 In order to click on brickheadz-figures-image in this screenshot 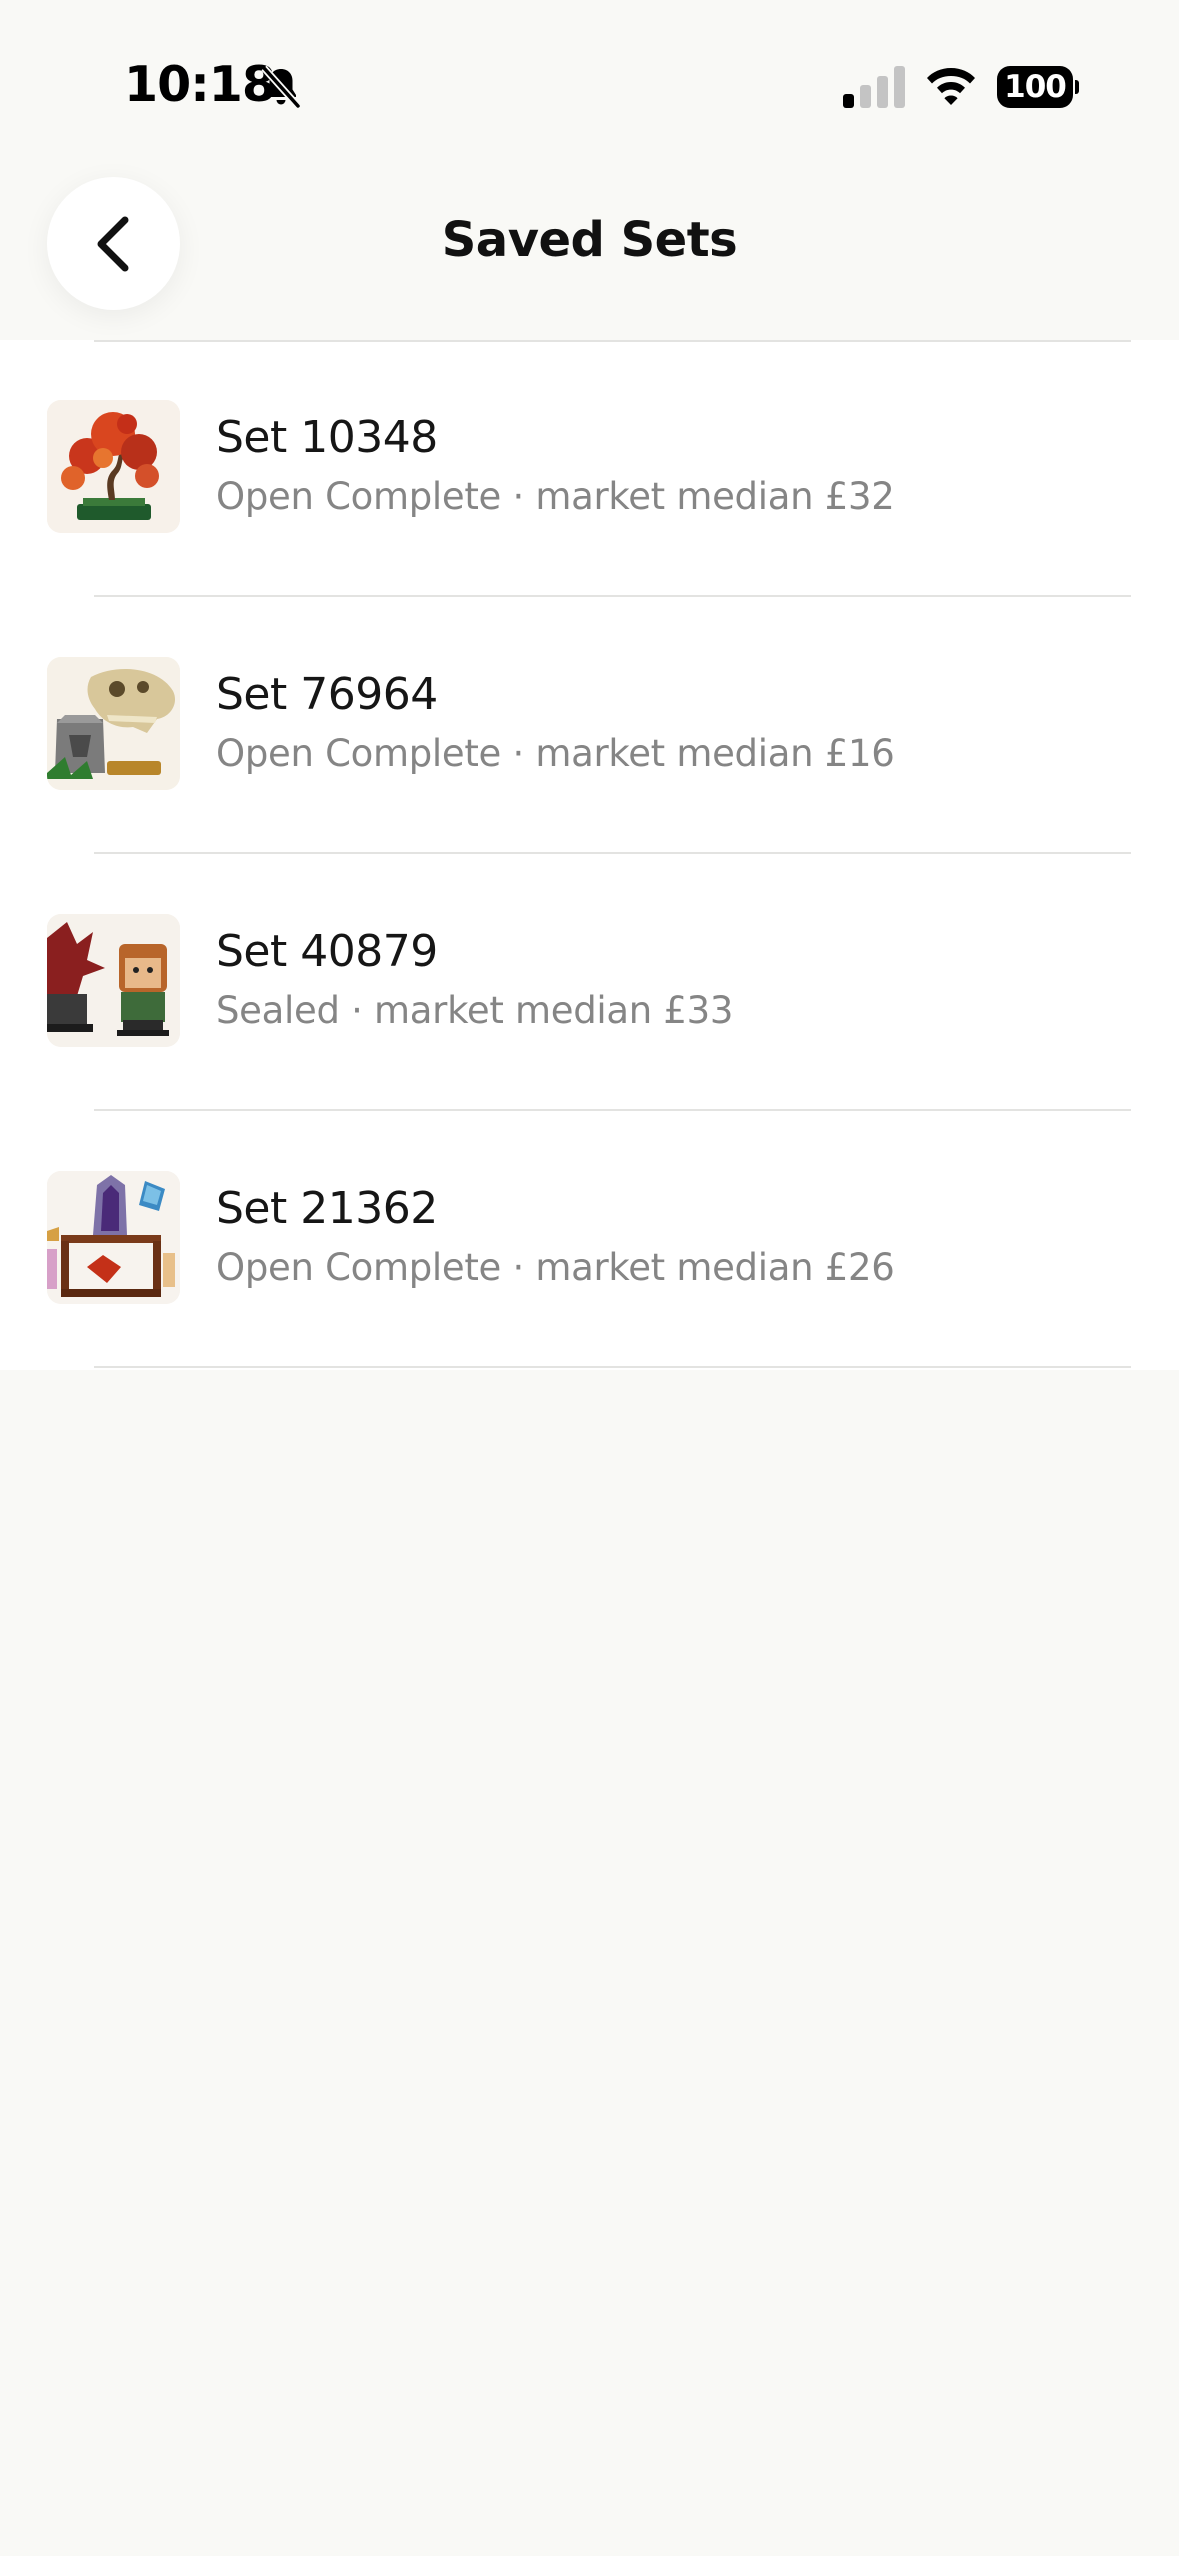, I will do `click(113, 980)`.